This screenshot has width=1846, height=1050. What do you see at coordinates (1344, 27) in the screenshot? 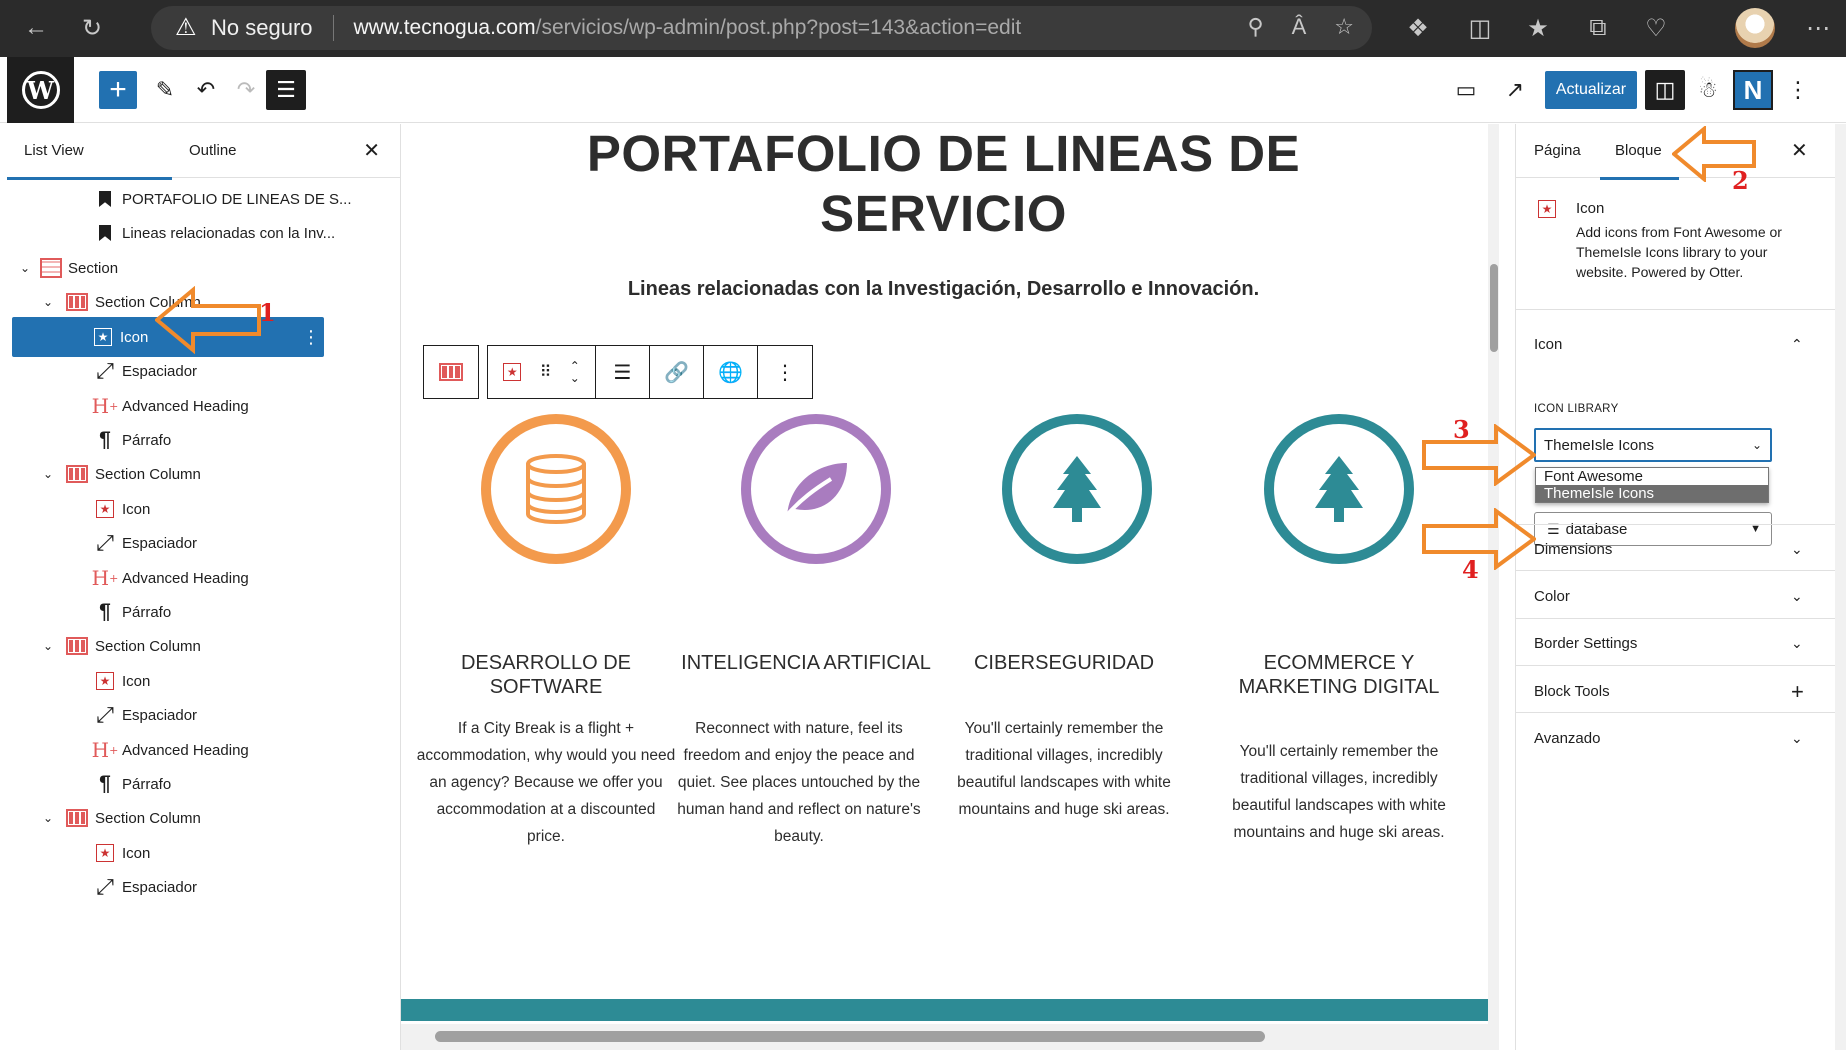
I see `favorite-star-icon: ☆` at bounding box center [1344, 27].